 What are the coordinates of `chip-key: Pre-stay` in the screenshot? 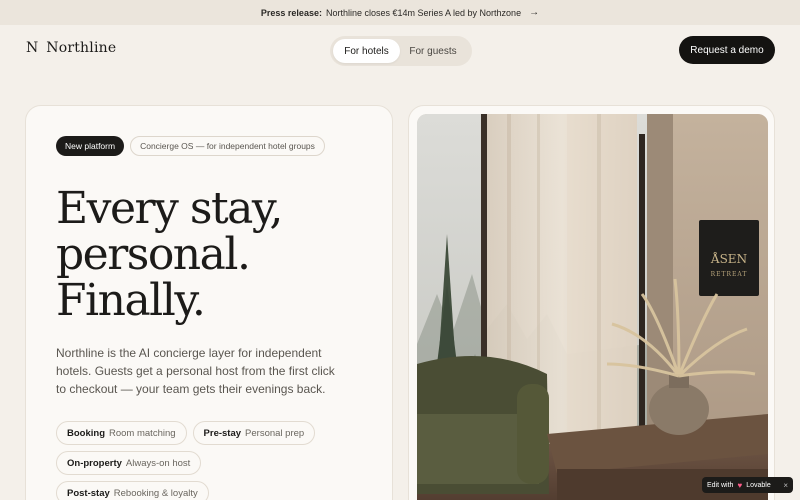 It's located at (222, 433).